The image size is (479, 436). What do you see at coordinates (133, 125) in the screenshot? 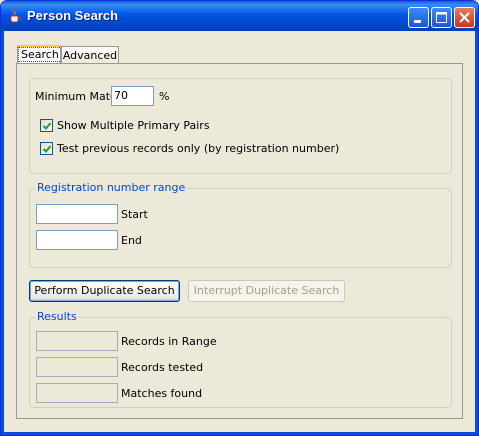
I see `show-multiple-label: Show Multiple Primary Pairs` at bounding box center [133, 125].